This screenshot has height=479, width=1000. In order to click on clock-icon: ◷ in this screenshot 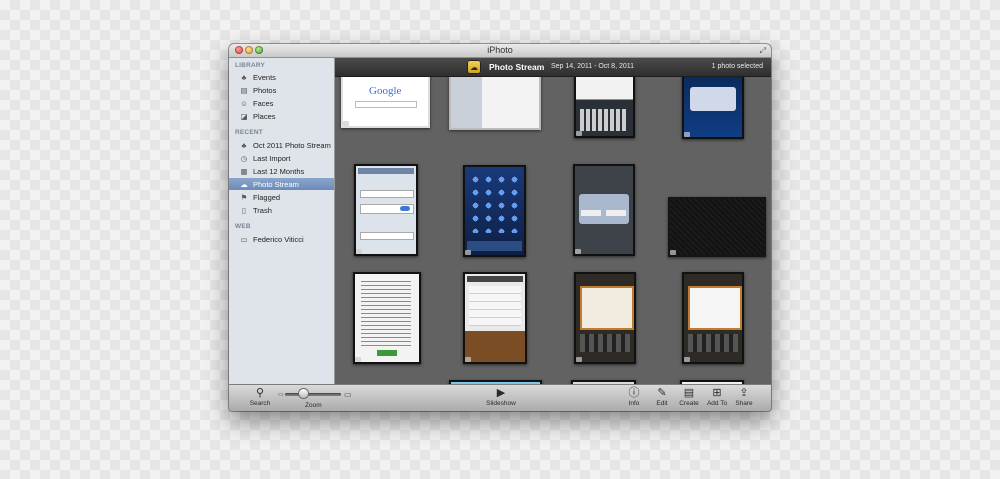, I will do `click(244, 158)`.